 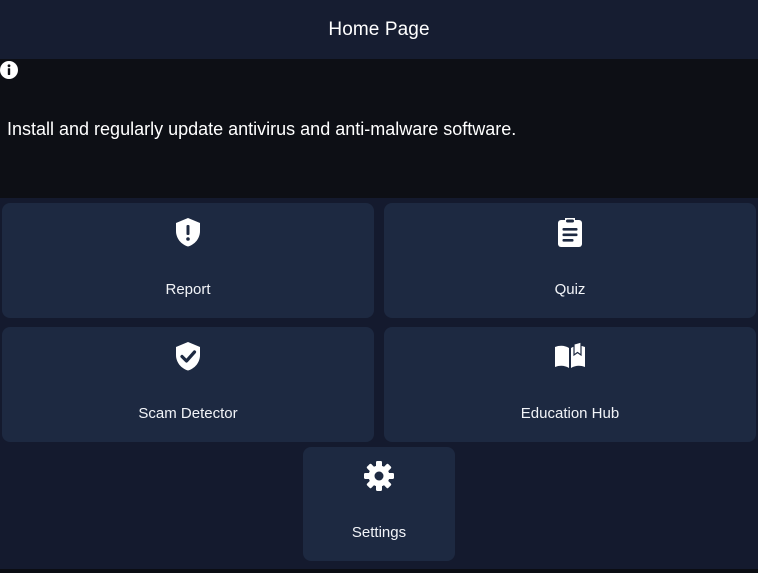 What do you see at coordinates (379, 476) in the screenshot?
I see `gear-icon` at bounding box center [379, 476].